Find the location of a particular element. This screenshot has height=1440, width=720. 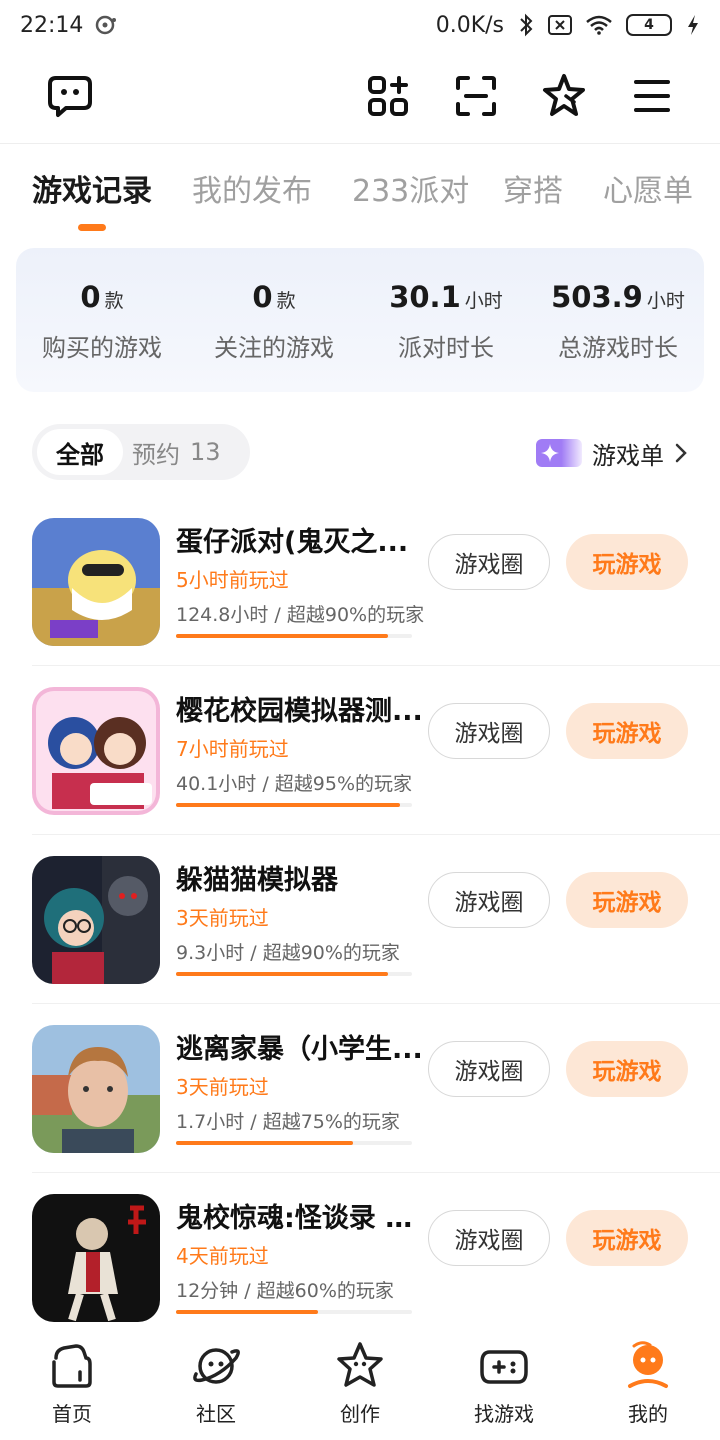

stat-label: 总游戏时长 is located at coordinates (618, 348).